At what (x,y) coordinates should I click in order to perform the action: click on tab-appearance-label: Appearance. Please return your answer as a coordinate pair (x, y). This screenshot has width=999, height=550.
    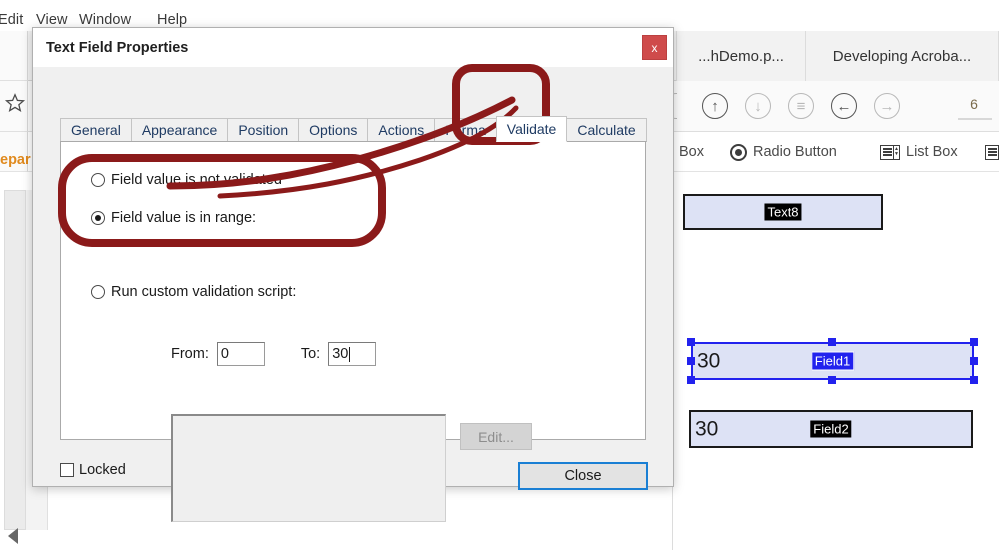
    Looking at the image, I should click on (179, 130).